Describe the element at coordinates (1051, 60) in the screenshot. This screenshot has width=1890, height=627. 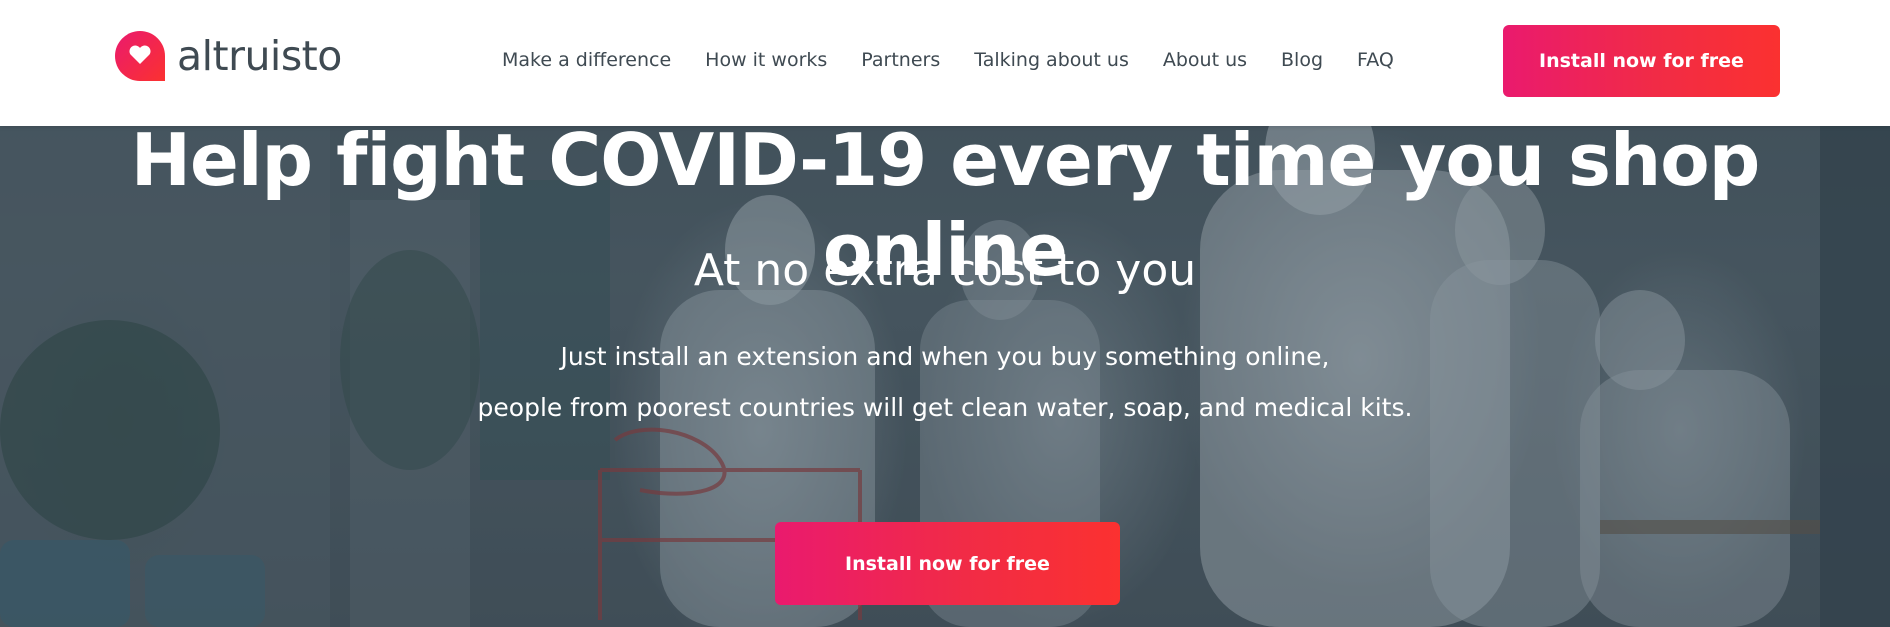
I see `nav-talking-about-us: Talking about us` at that location.